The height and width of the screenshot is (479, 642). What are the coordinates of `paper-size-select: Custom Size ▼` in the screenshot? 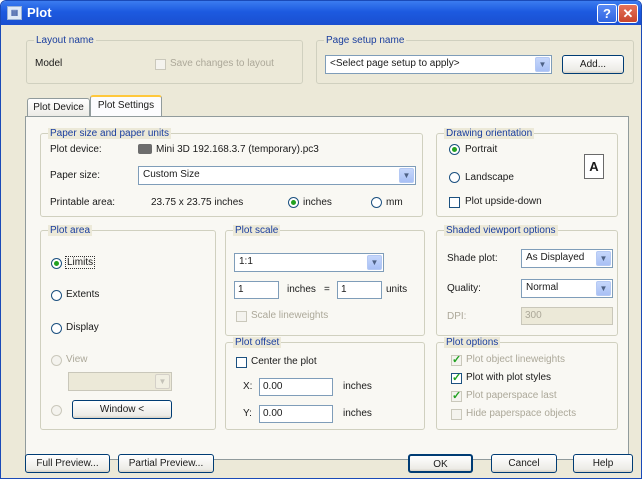 It's located at (277, 175).